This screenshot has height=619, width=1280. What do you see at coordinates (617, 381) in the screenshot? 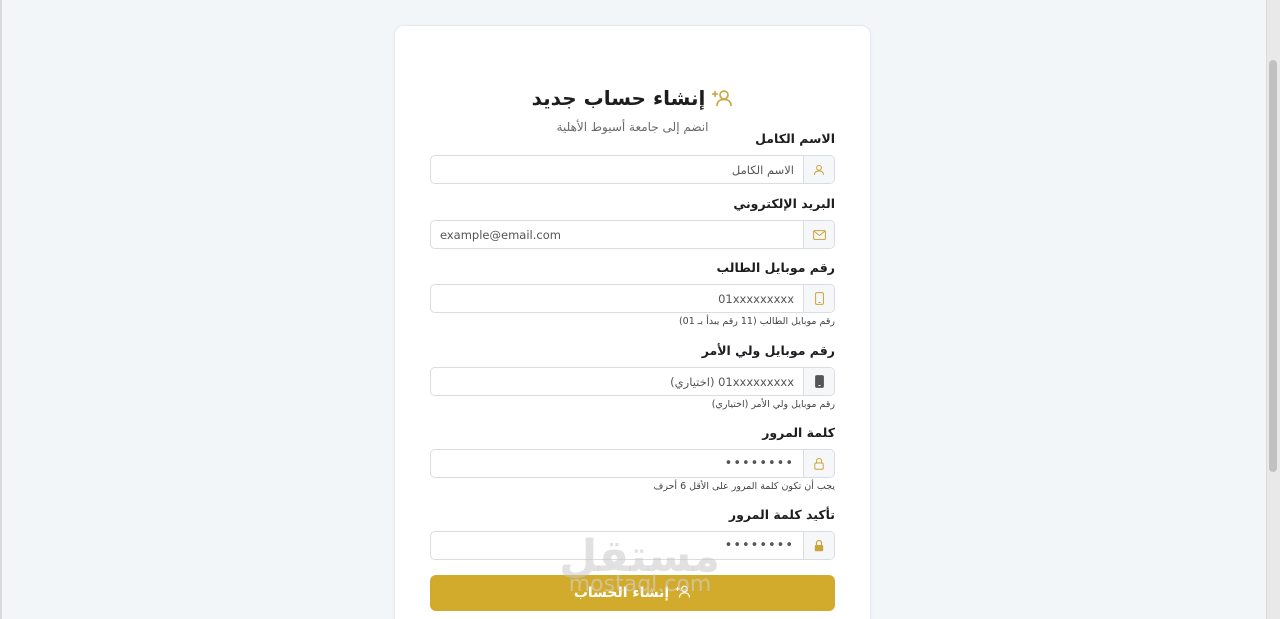
I see `parent-mobile-input` at bounding box center [617, 381].